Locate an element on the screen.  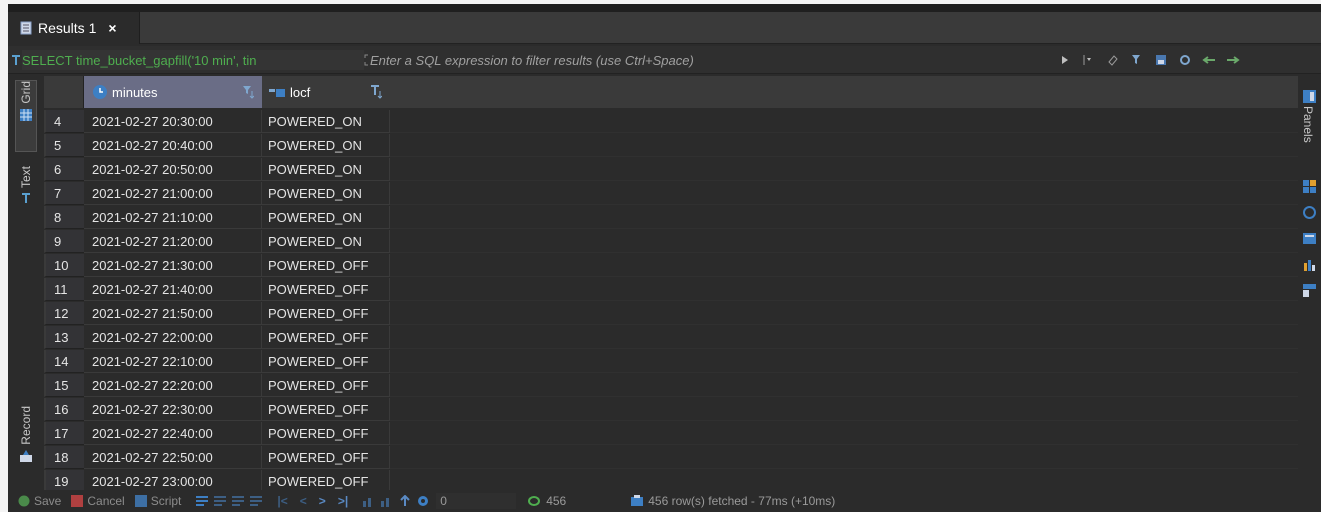
table-row: 17 2021-02-27 22:40:00 POWERED_OFF is located at coordinates (671, 434).